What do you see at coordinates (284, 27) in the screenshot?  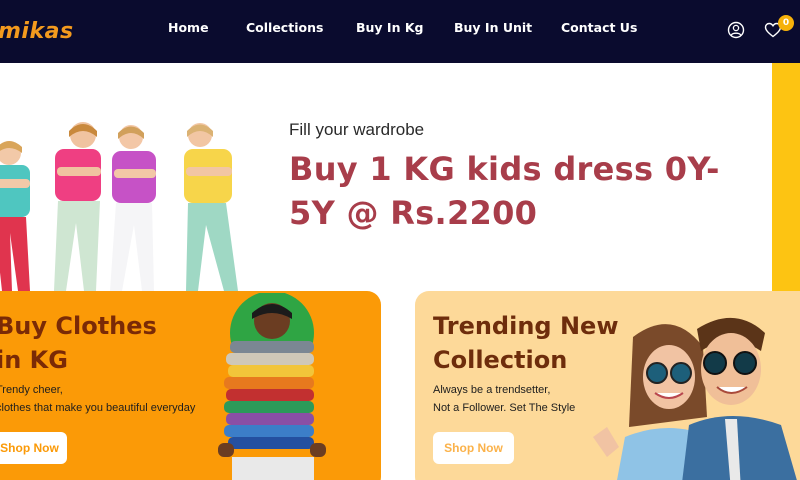 I see `nav-collections: Collections` at bounding box center [284, 27].